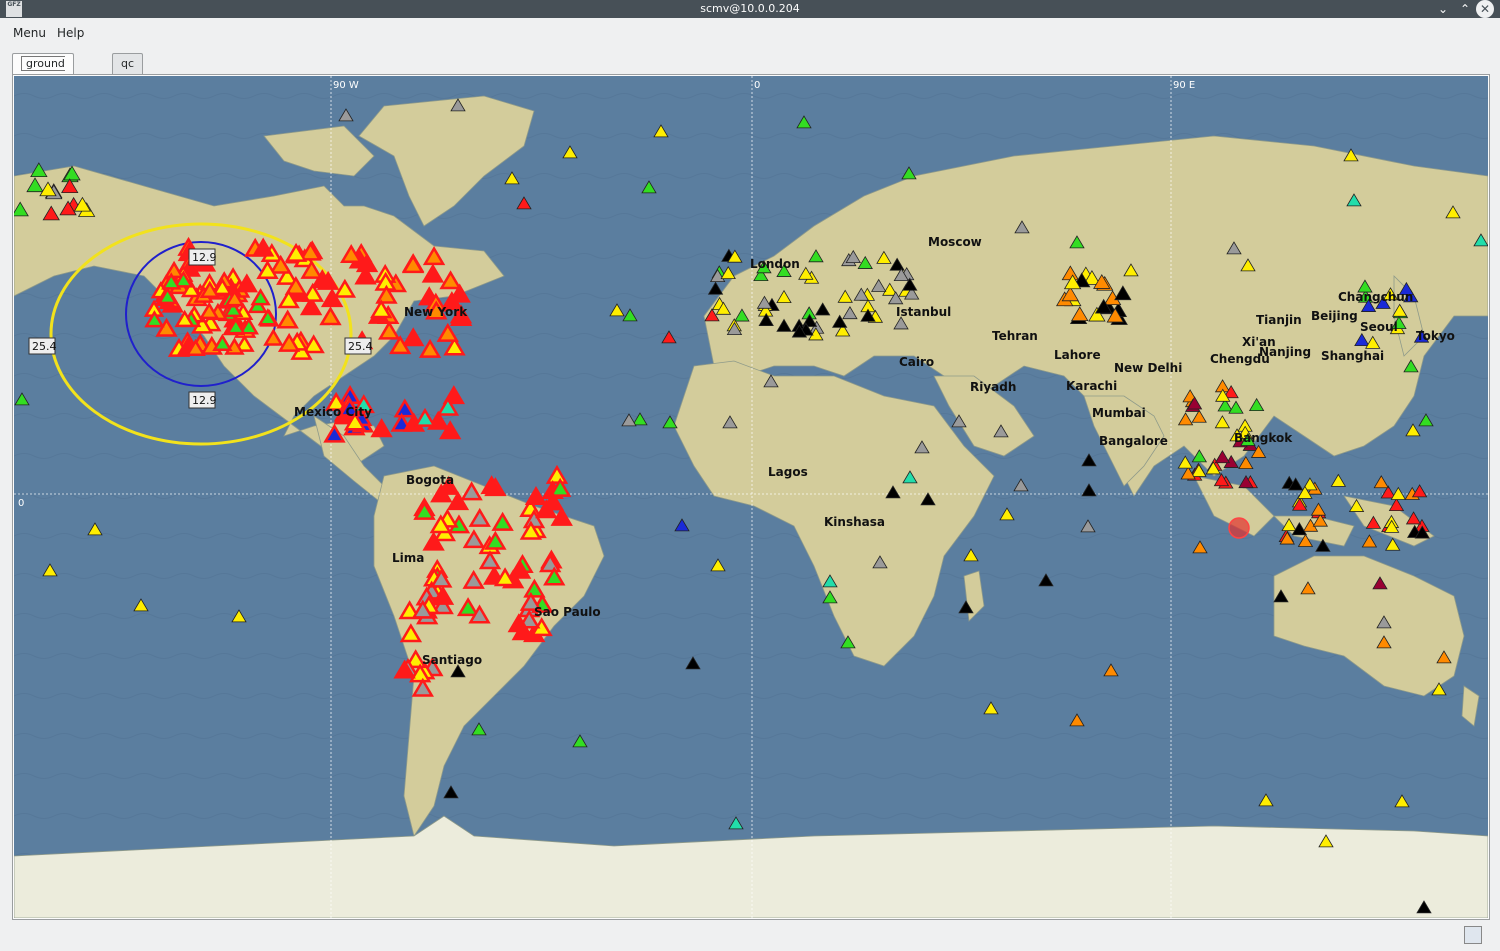 This screenshot has width=1500, height=951. Describe the element at coordinates (854, 522) in the screenshot. I see `city-label: Kinshasa` at that location.